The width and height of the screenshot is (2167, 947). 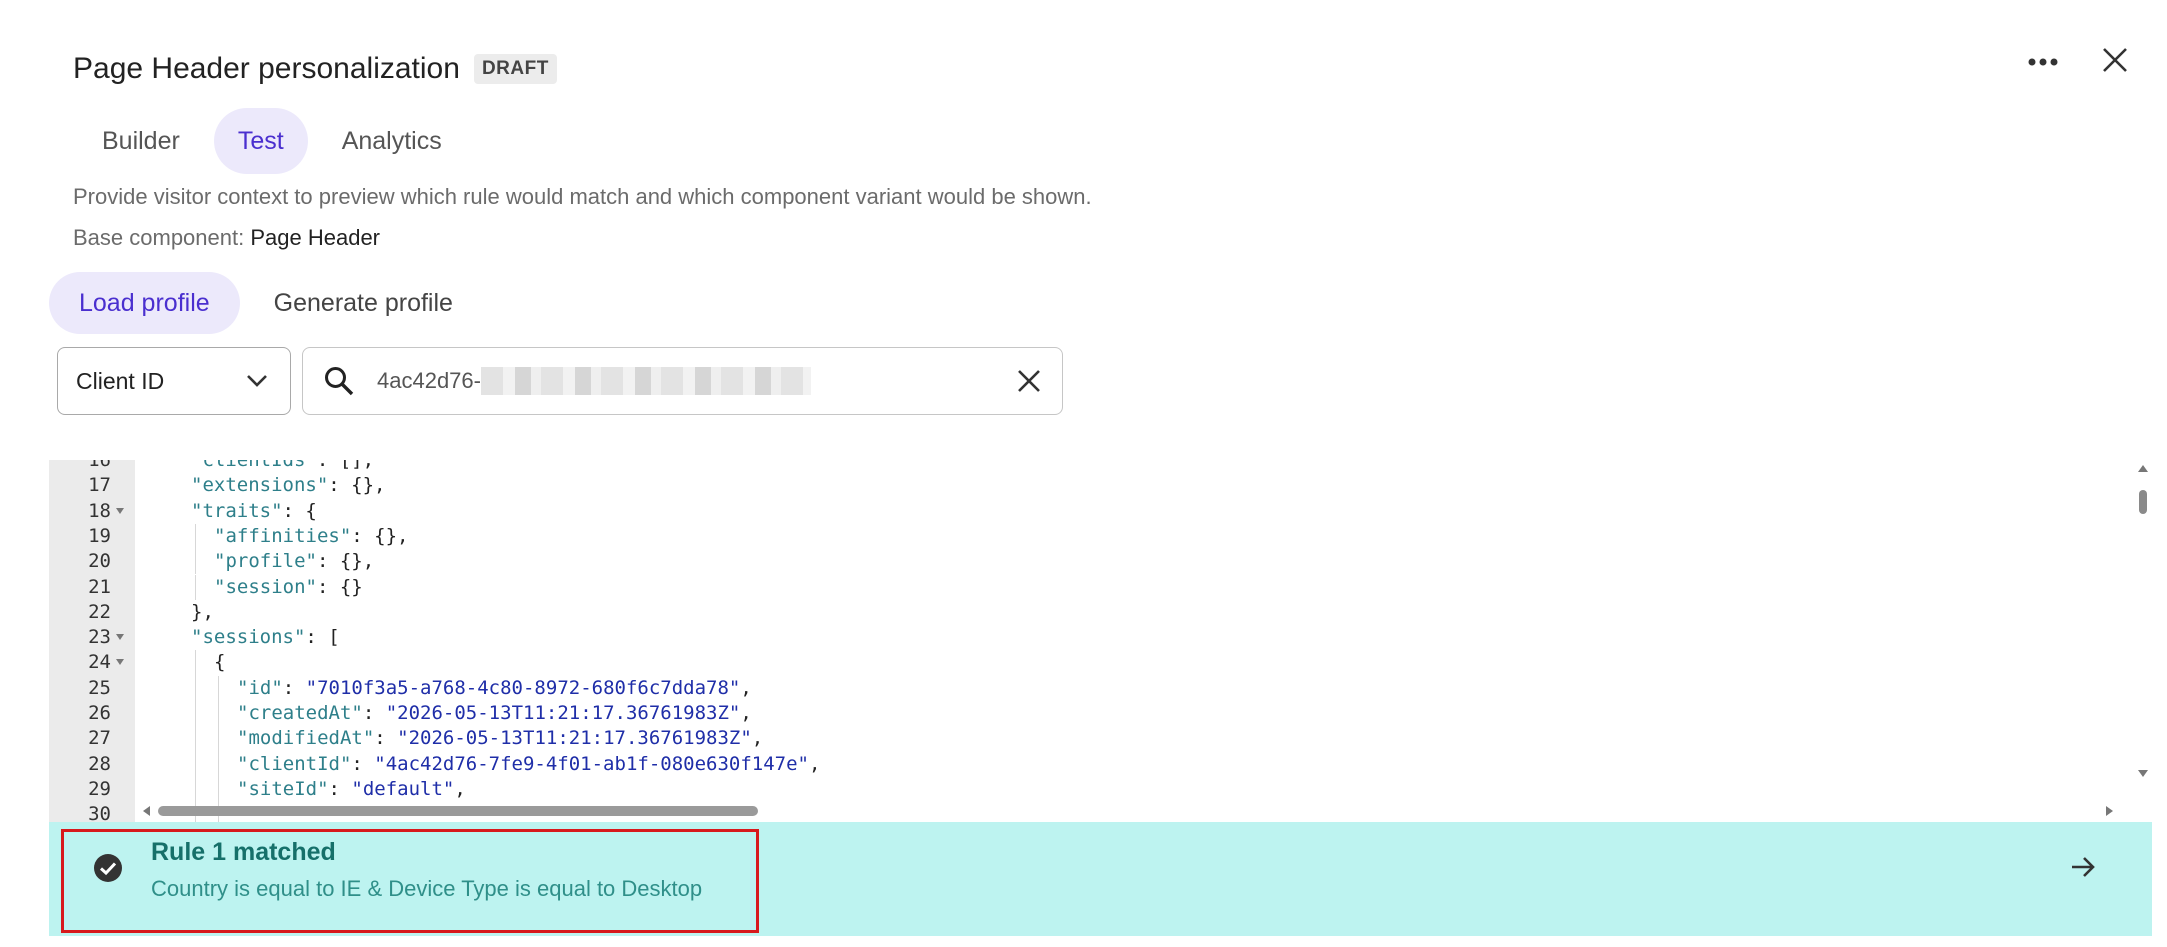 I want to click on line-number: 26, so click(x=99, y=713).